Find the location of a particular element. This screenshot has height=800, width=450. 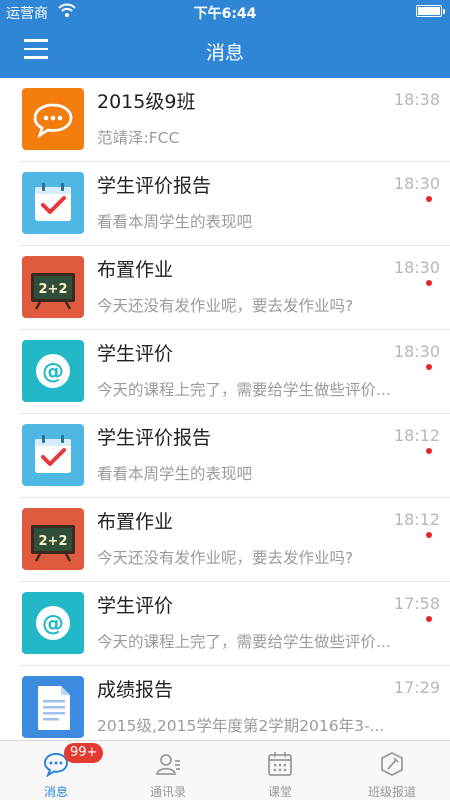

message-list-item: 学生评价报告 18:30 看看本周学生的表现吧 is located at coordinates (235, 204).